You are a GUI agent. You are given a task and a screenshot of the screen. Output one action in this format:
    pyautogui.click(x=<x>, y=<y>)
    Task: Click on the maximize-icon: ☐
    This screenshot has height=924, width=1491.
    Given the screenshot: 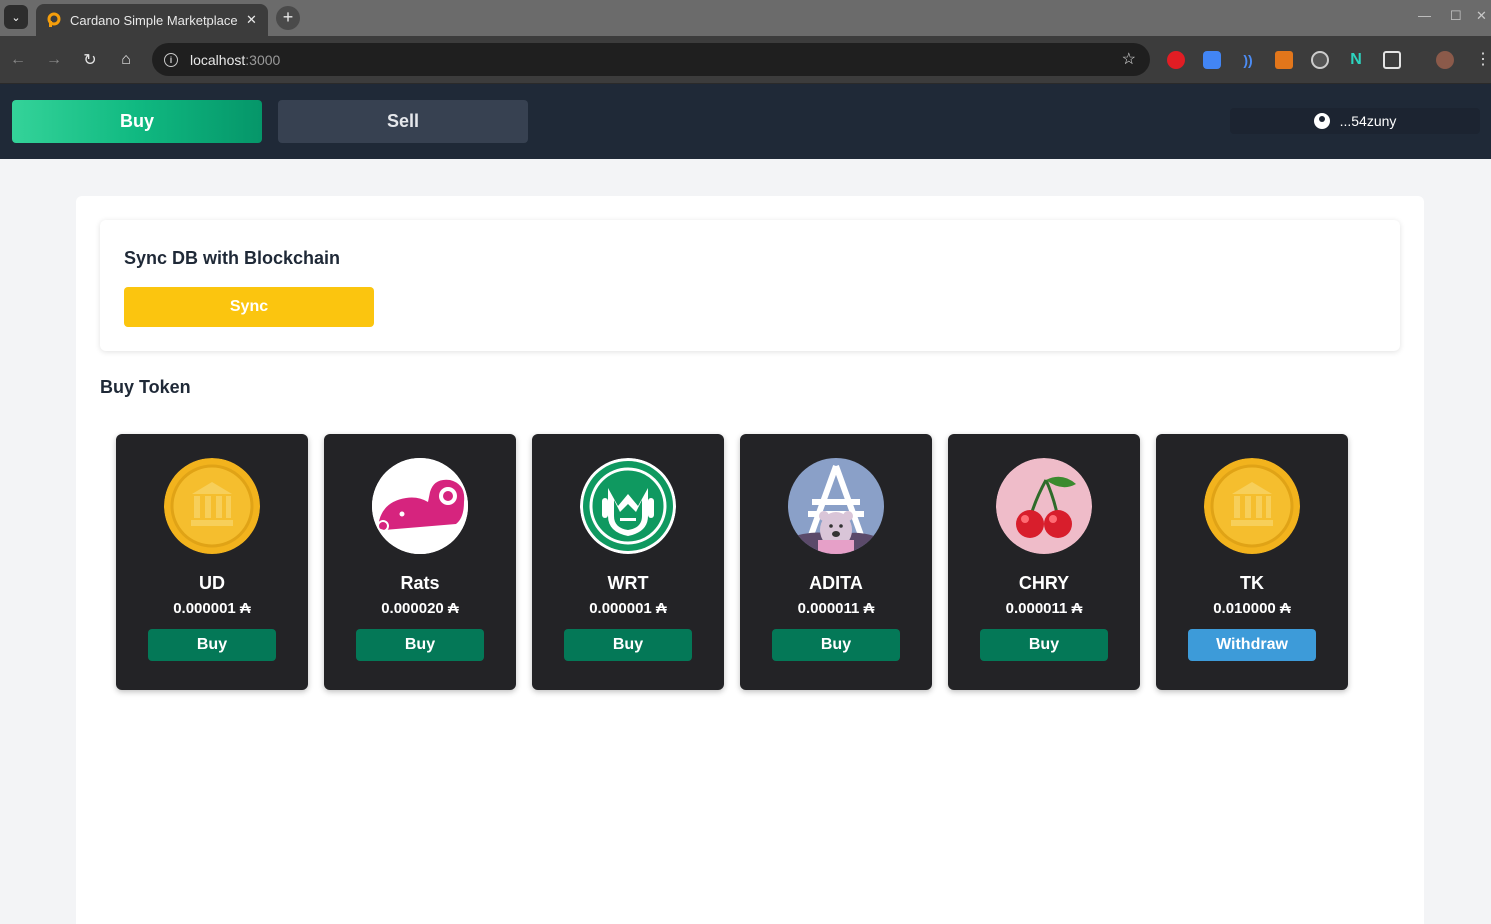 What is the action you would take?
    pyautogui.click(x=1456, y=16)
    